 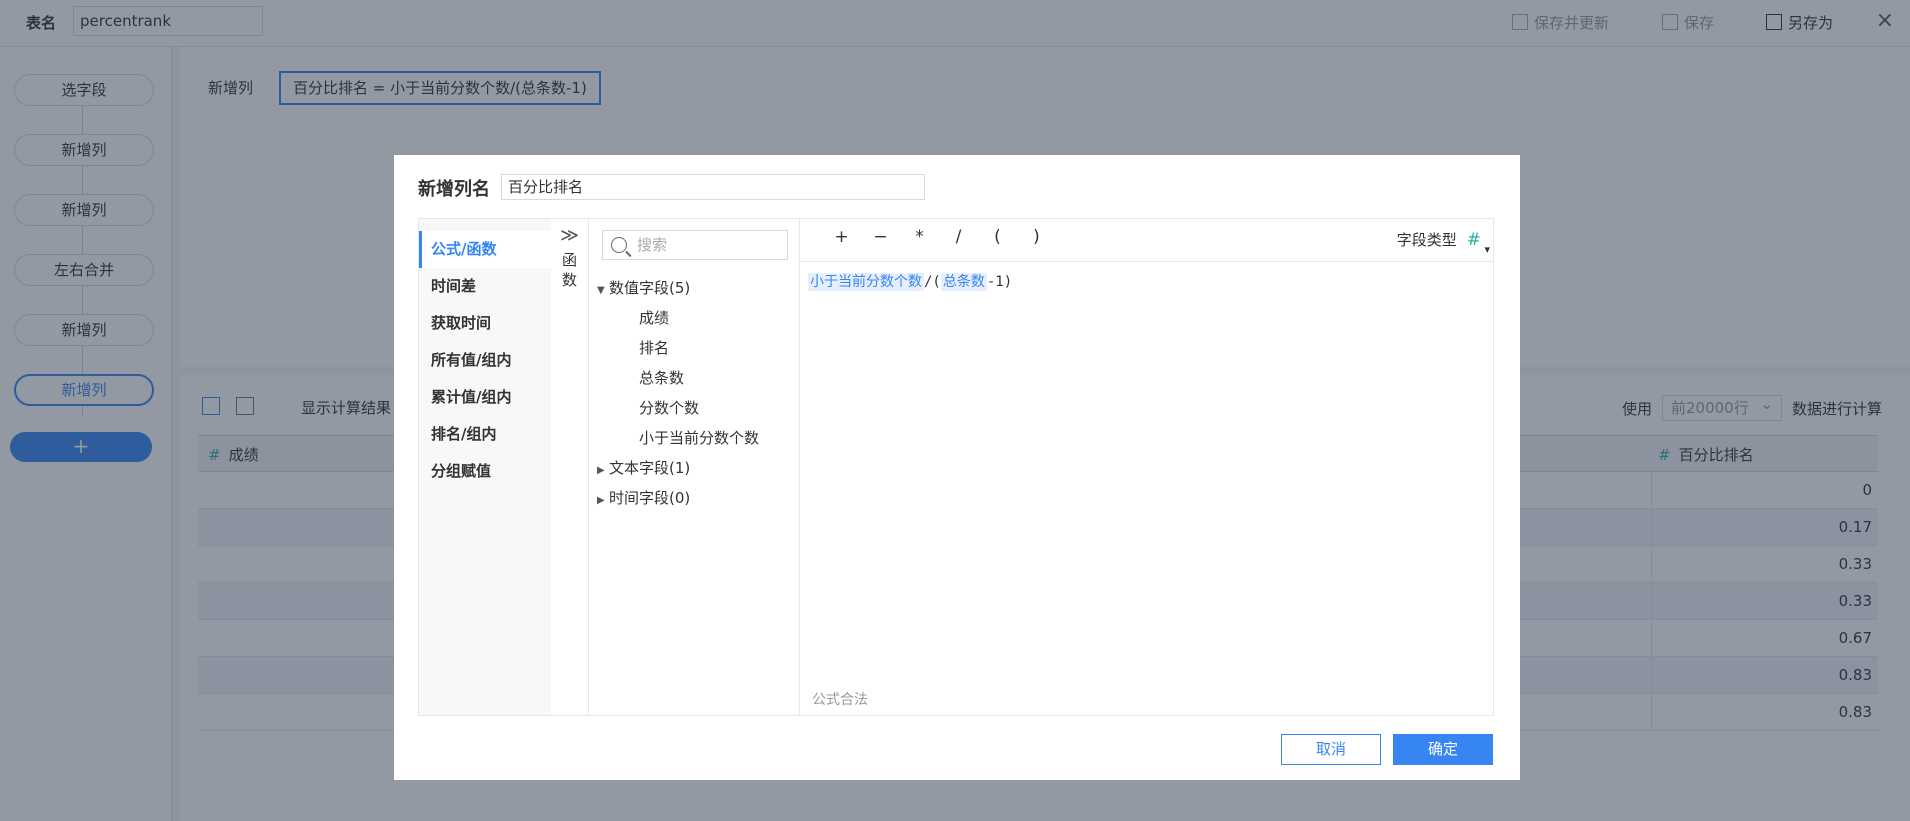 What do you see at coordinates (570, 467) in the screenshot?
I see `function-toggle-panel: ≫ 函数` at bounding box center [570, 467].